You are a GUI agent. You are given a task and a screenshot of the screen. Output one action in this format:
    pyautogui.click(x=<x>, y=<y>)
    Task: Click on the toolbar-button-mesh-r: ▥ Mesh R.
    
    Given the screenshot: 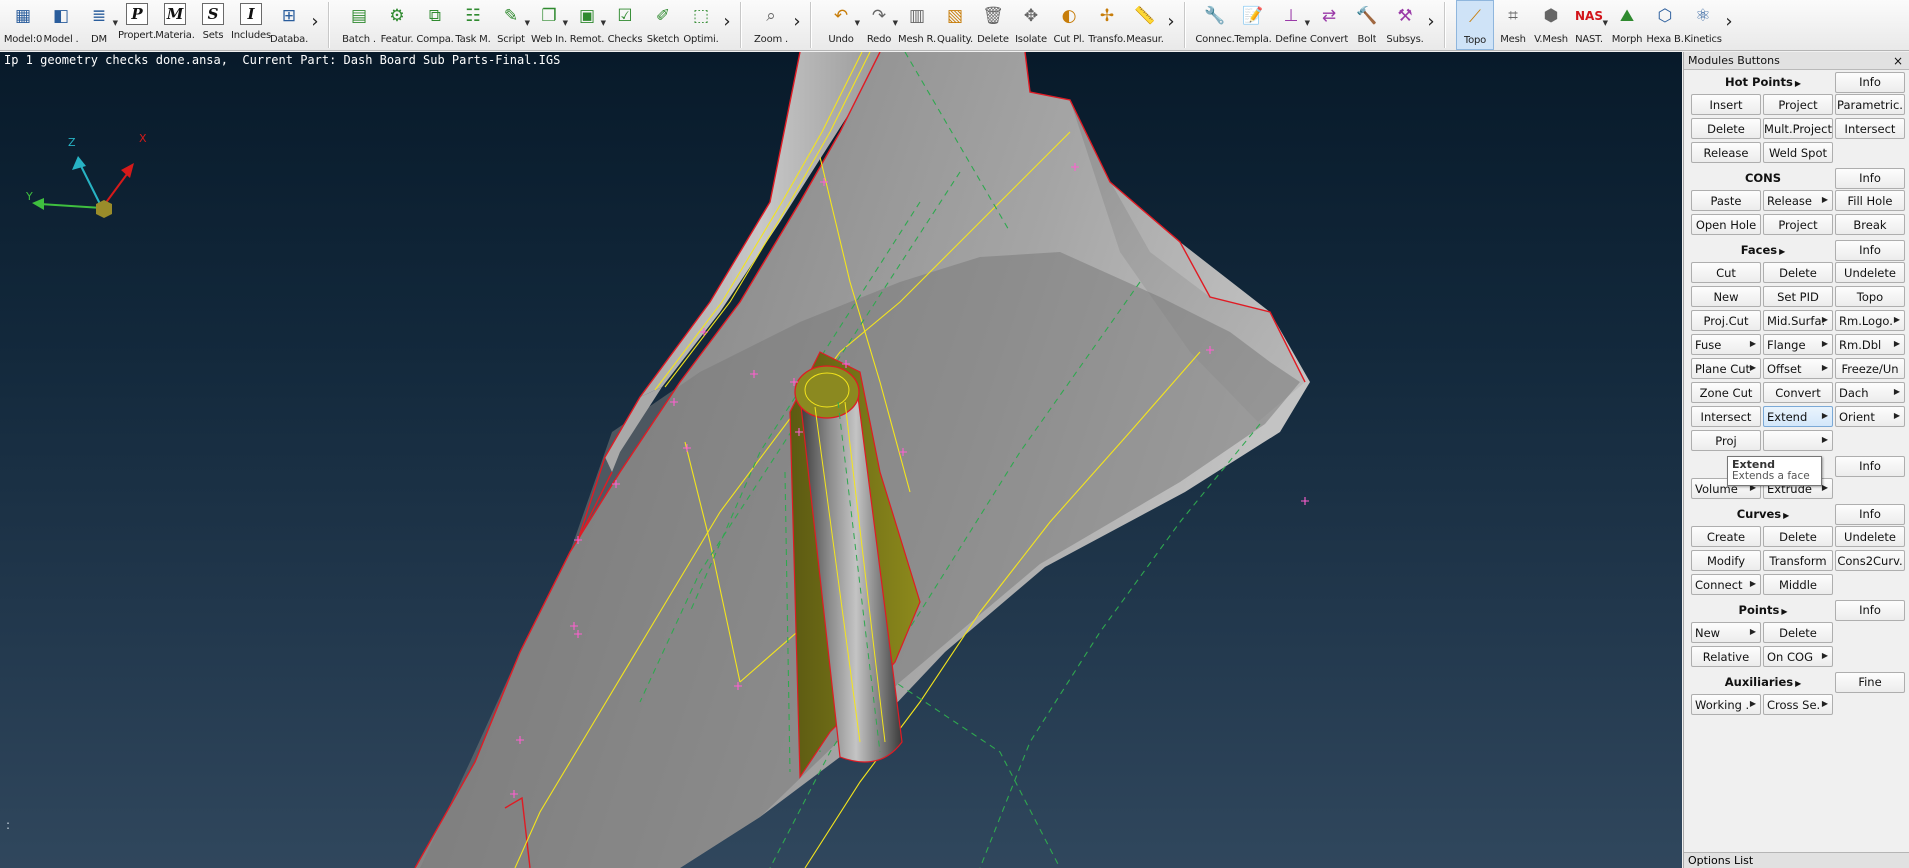 What is the action you would take?
    pyautogui.click(x=917, y=25)
    